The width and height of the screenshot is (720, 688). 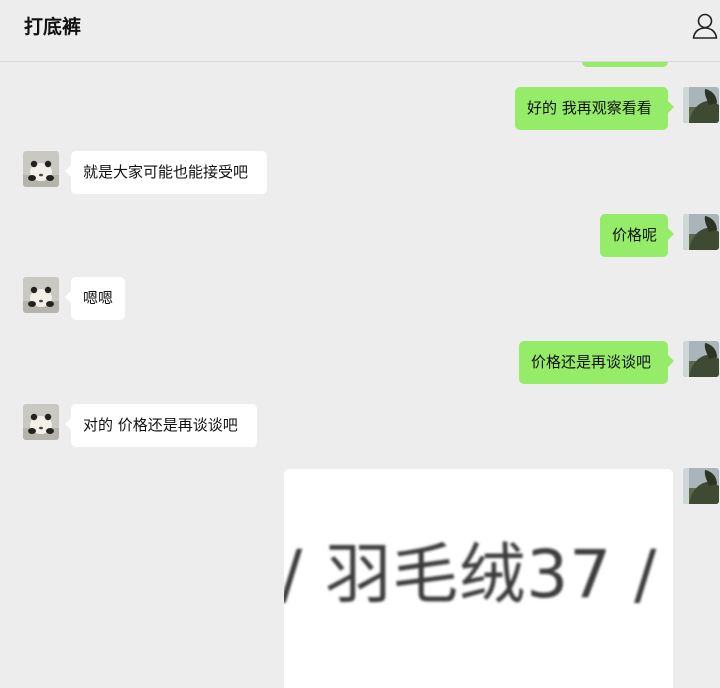 I want to click on message-bubble-incoming: 嗯嗯, so click(x=95, y=298).